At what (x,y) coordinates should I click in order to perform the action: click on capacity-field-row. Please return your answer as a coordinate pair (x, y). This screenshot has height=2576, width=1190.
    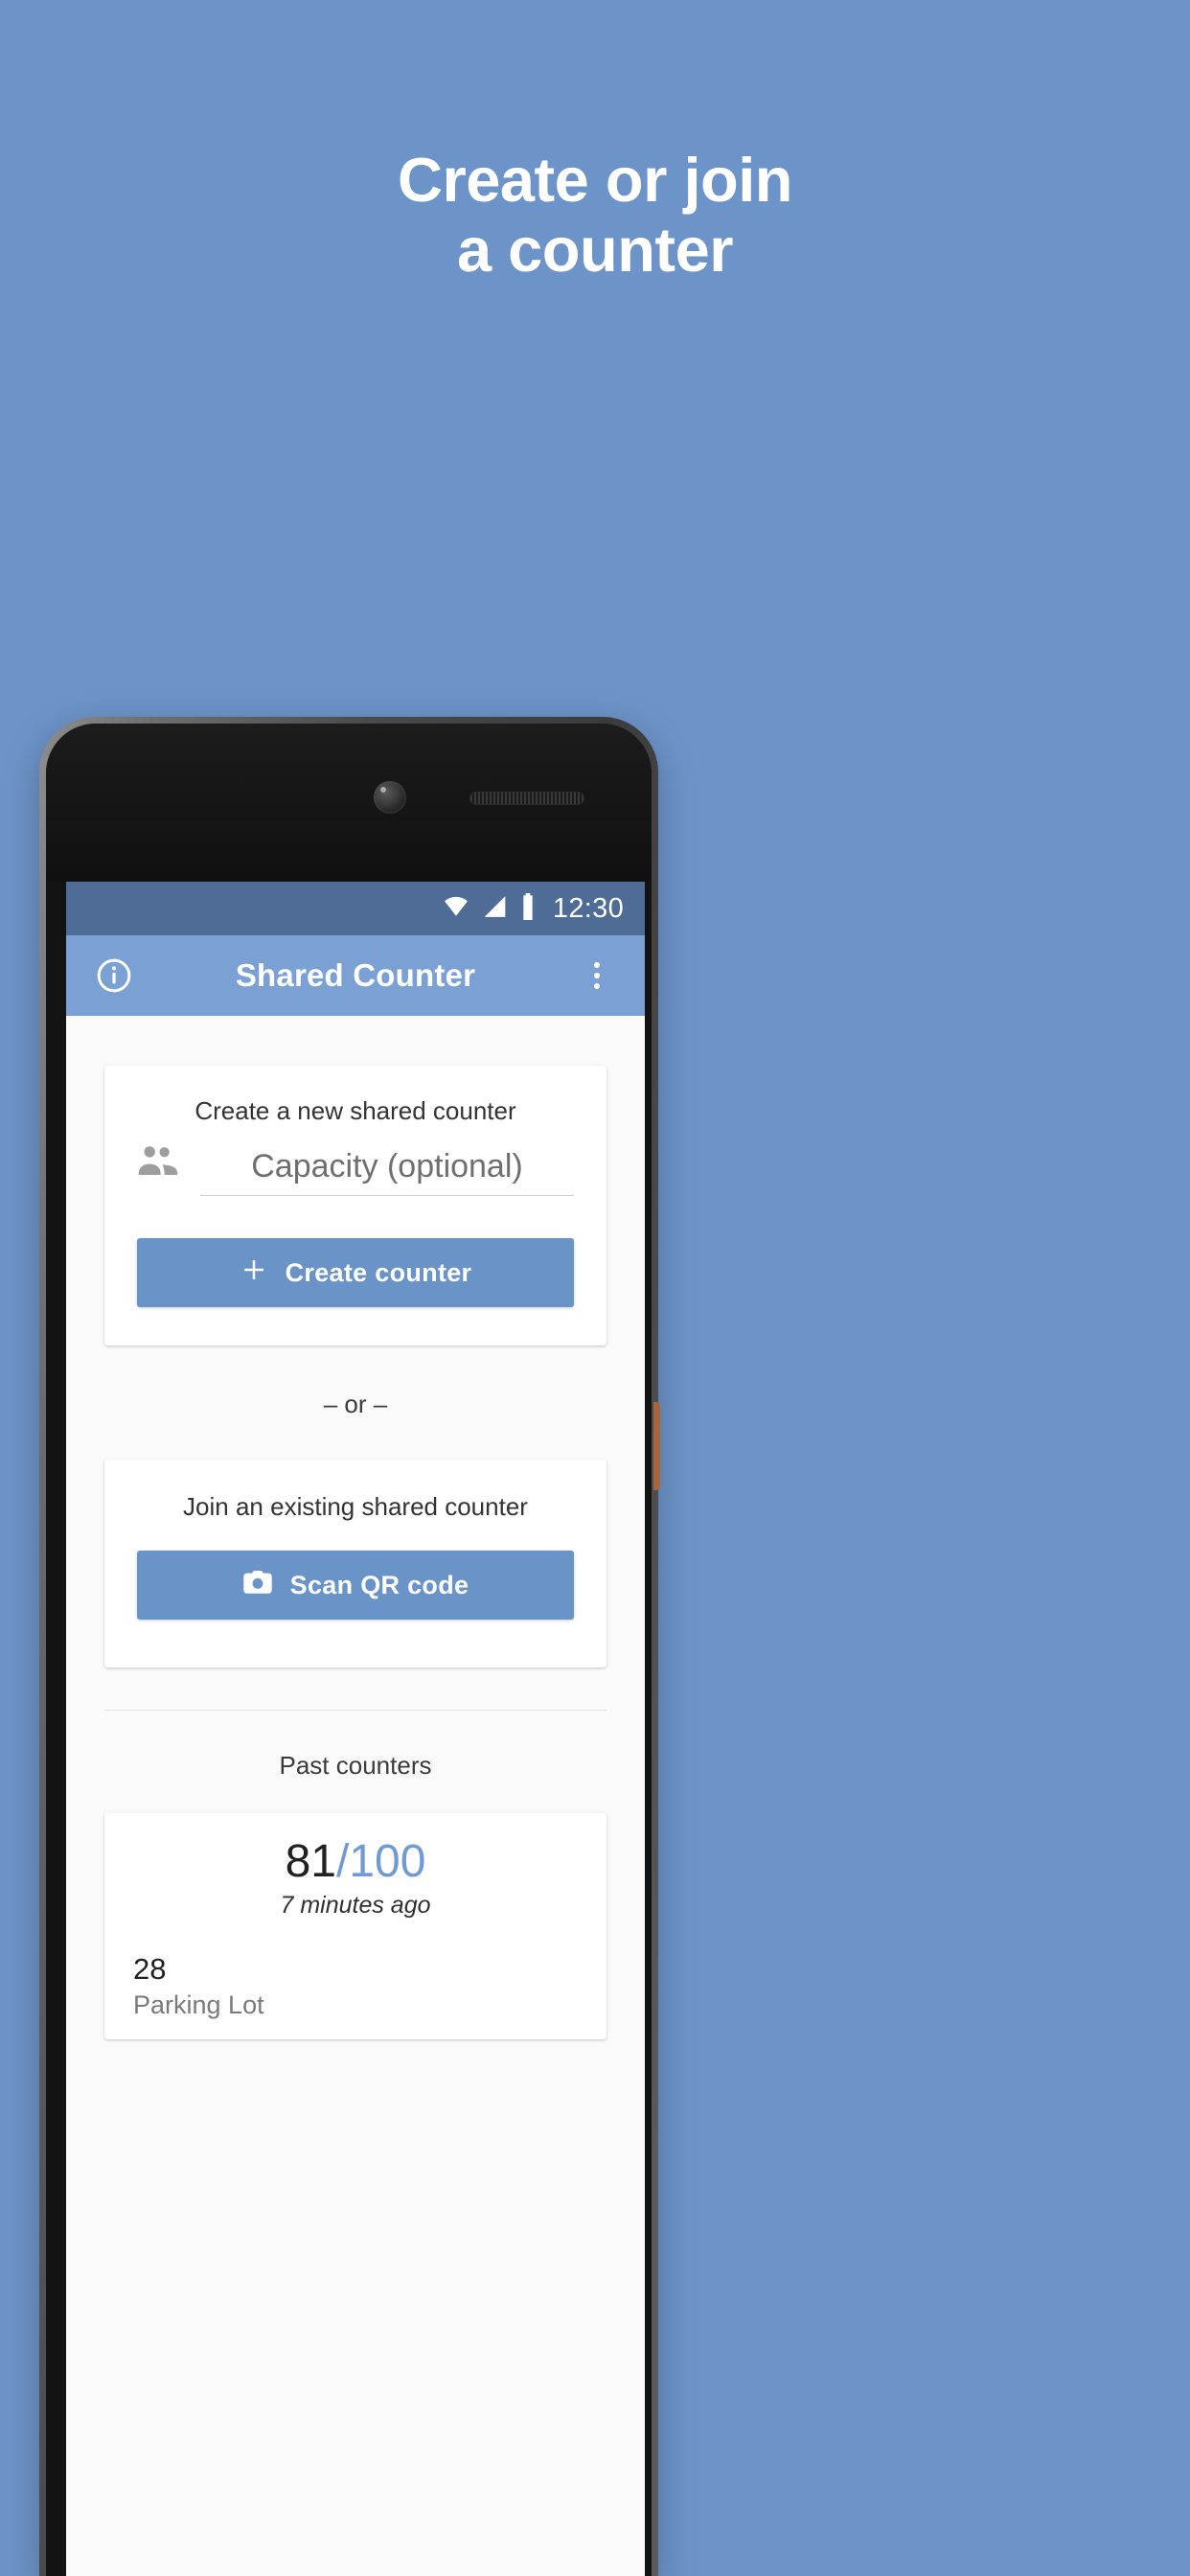
    Looking at the image, I should click on (356, 1169).